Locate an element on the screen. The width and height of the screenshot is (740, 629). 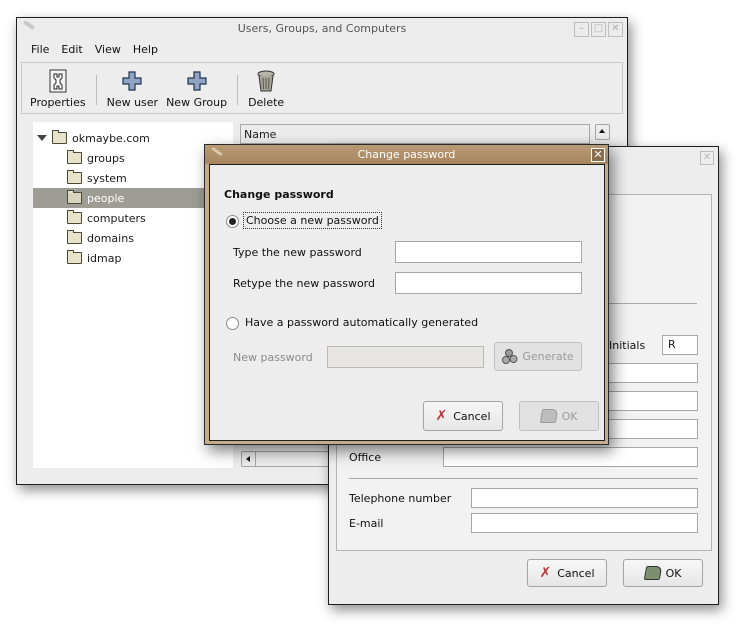
telephone-label: Telephone number is located at coordinates (400, 498).